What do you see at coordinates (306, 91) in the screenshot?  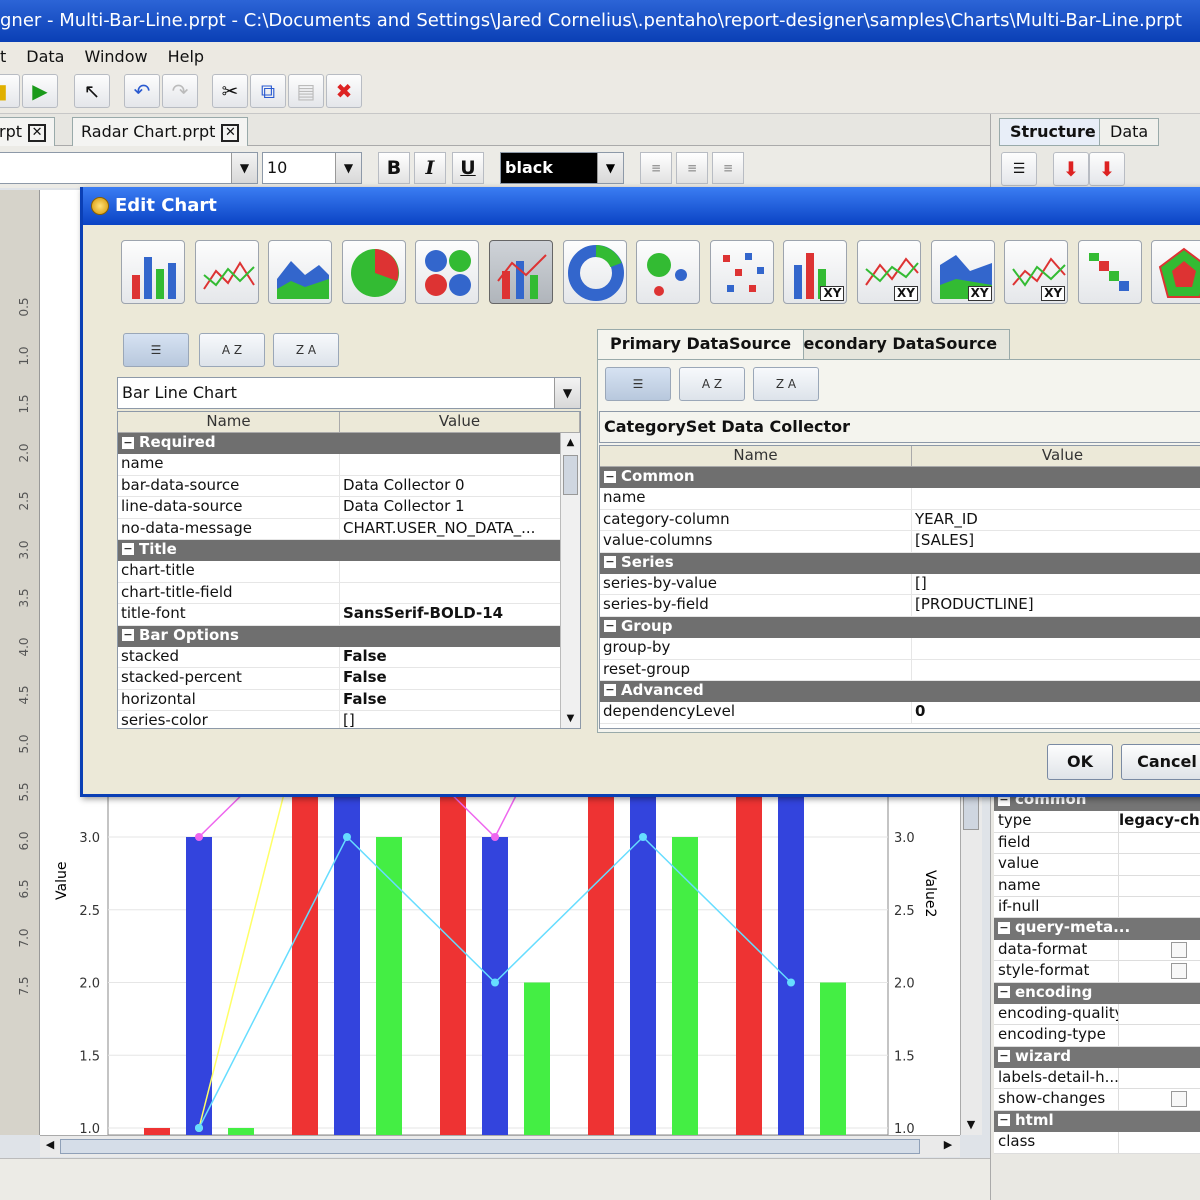 I see `paste-icon: ▤` at bounding box center [306, 91].